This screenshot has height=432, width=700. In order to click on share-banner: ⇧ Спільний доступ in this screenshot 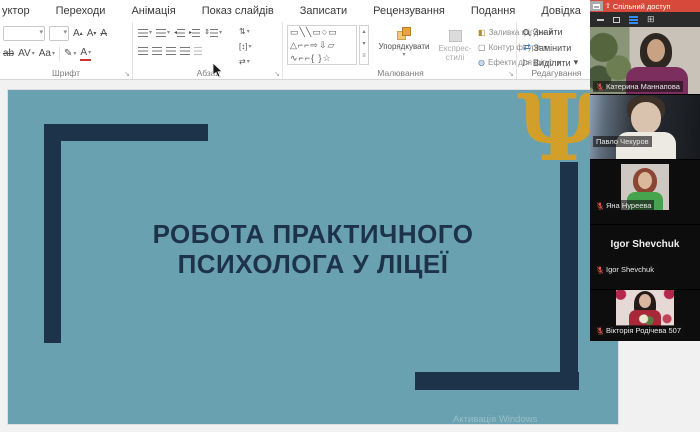, I will do `click(645, 6)`.